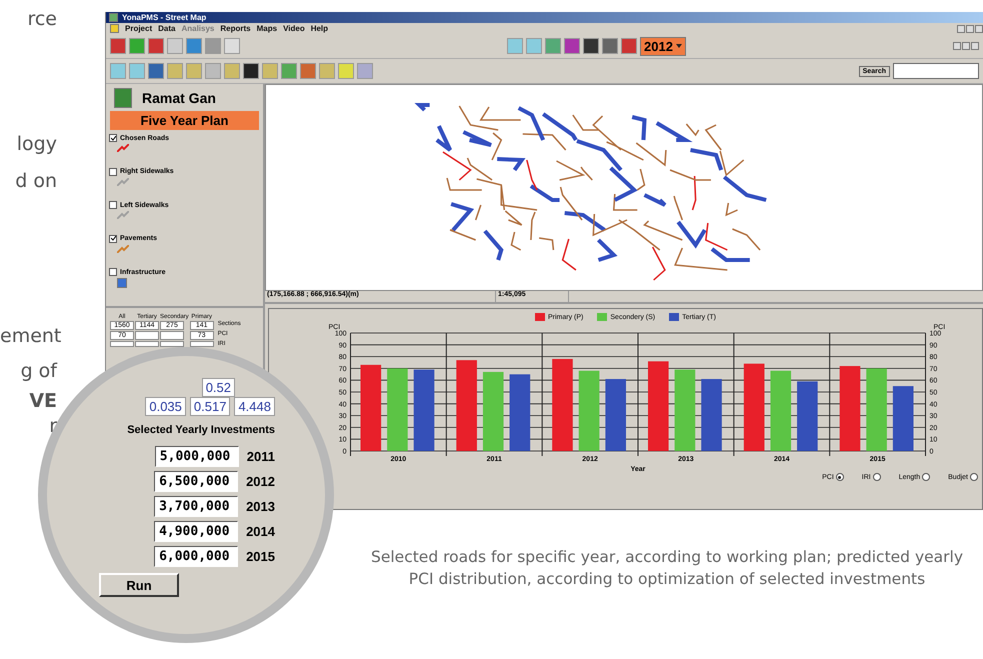  What do you see at coordinates (319, 28) in the screenshot?
I see `menu-item: Help` at bounding box center [319, 28].